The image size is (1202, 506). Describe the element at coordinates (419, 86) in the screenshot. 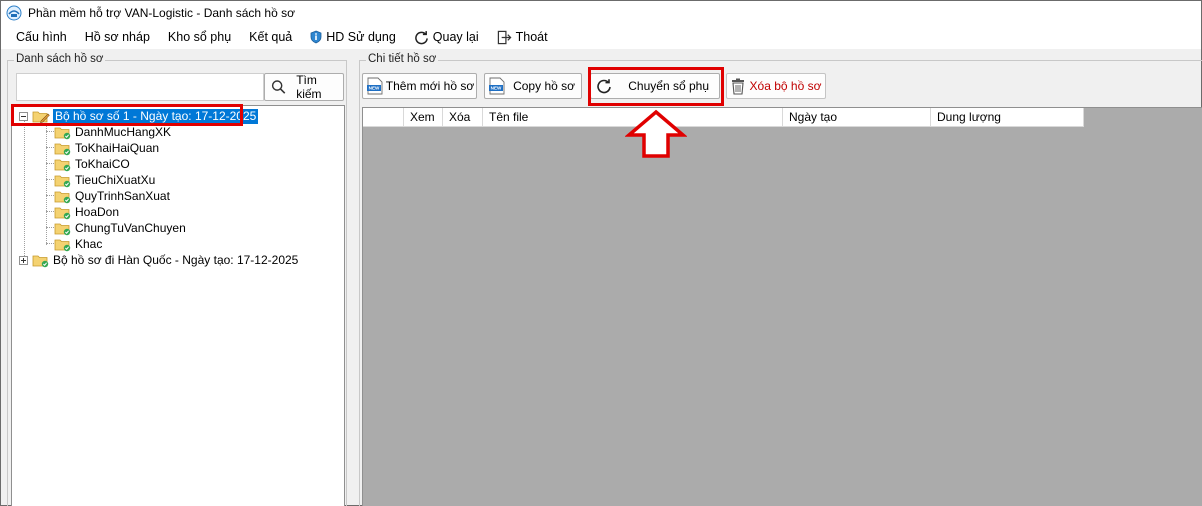

I see `add-new-profile-button: NEW Thêm mới hồ sơ` at that location.